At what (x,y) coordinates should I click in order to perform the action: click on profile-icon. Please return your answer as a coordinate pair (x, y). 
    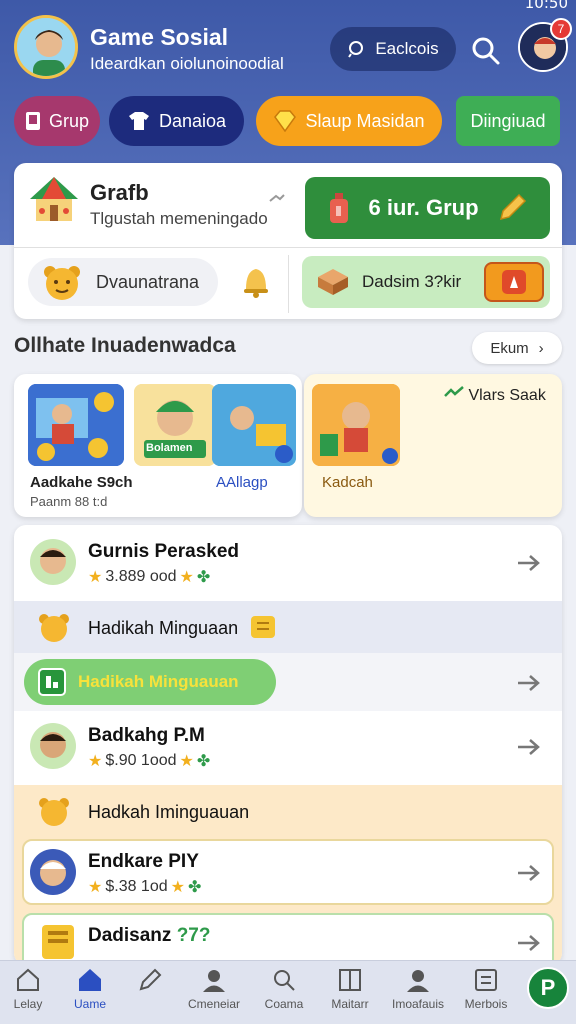
    Looking at the image, I should click on (418, 981).